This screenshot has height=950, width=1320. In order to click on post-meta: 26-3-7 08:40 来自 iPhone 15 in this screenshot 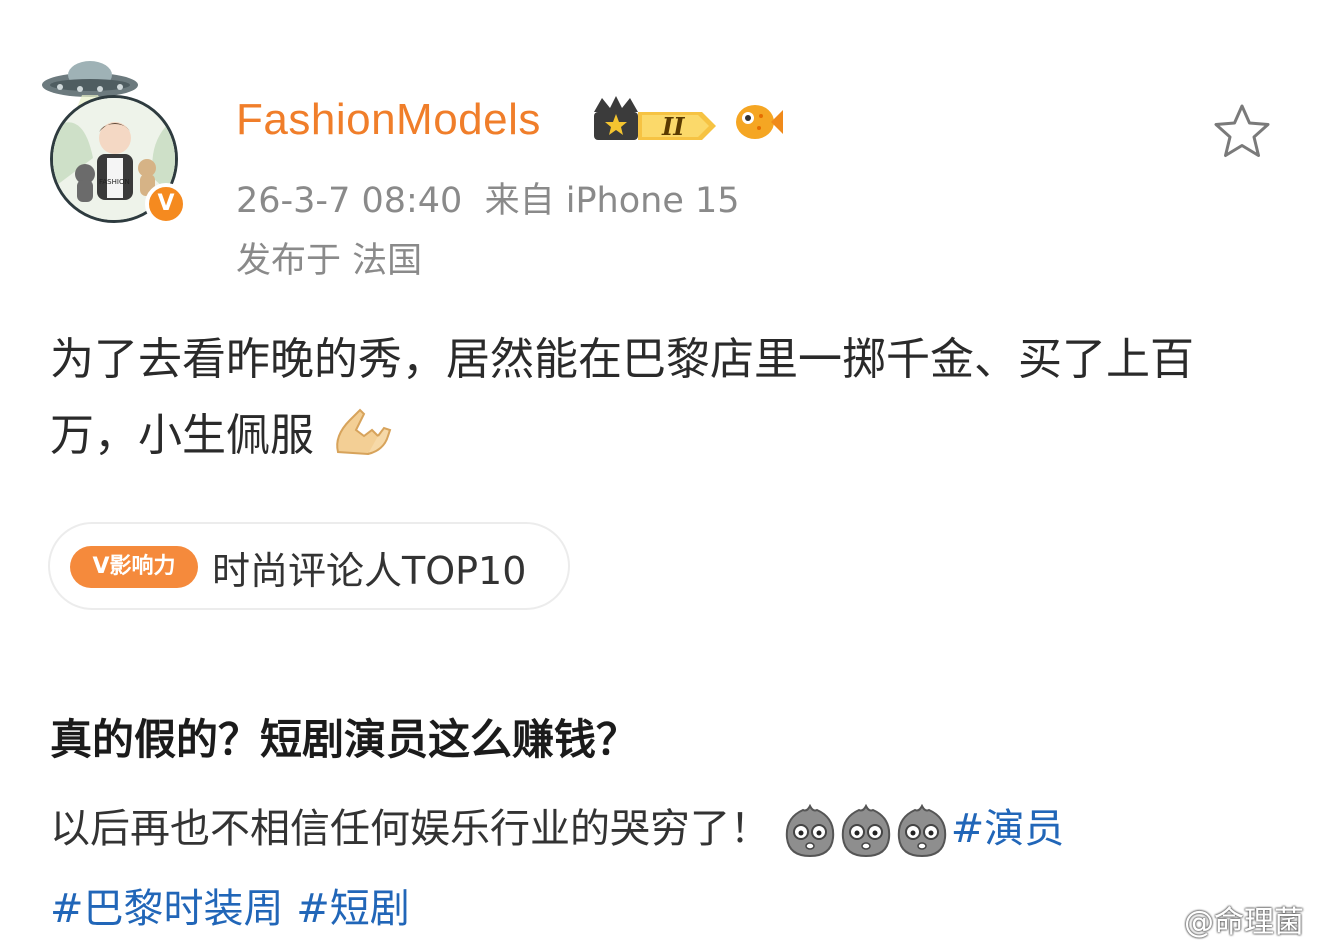, I will do `click(488, 197)`.